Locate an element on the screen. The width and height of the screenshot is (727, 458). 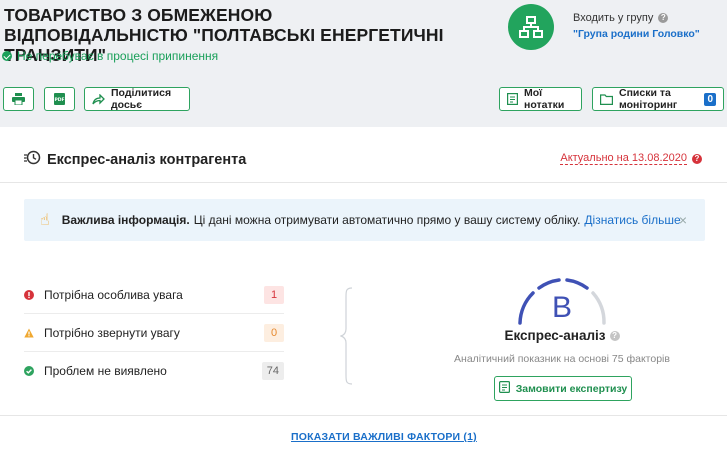
risk-count: 1 is located at coordinates (274, 294).